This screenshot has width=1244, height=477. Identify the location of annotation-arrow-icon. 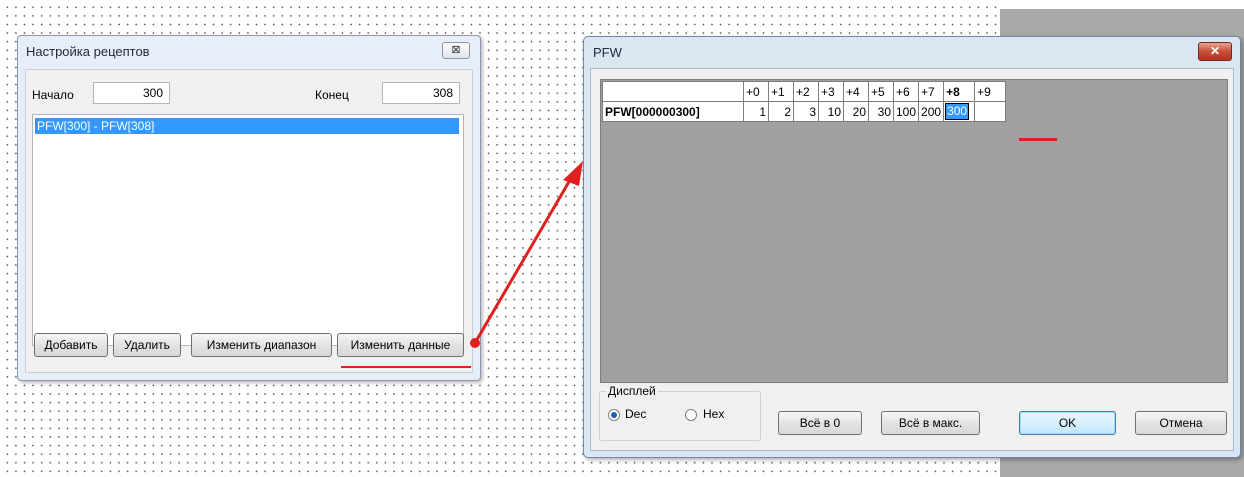
(526, 254).